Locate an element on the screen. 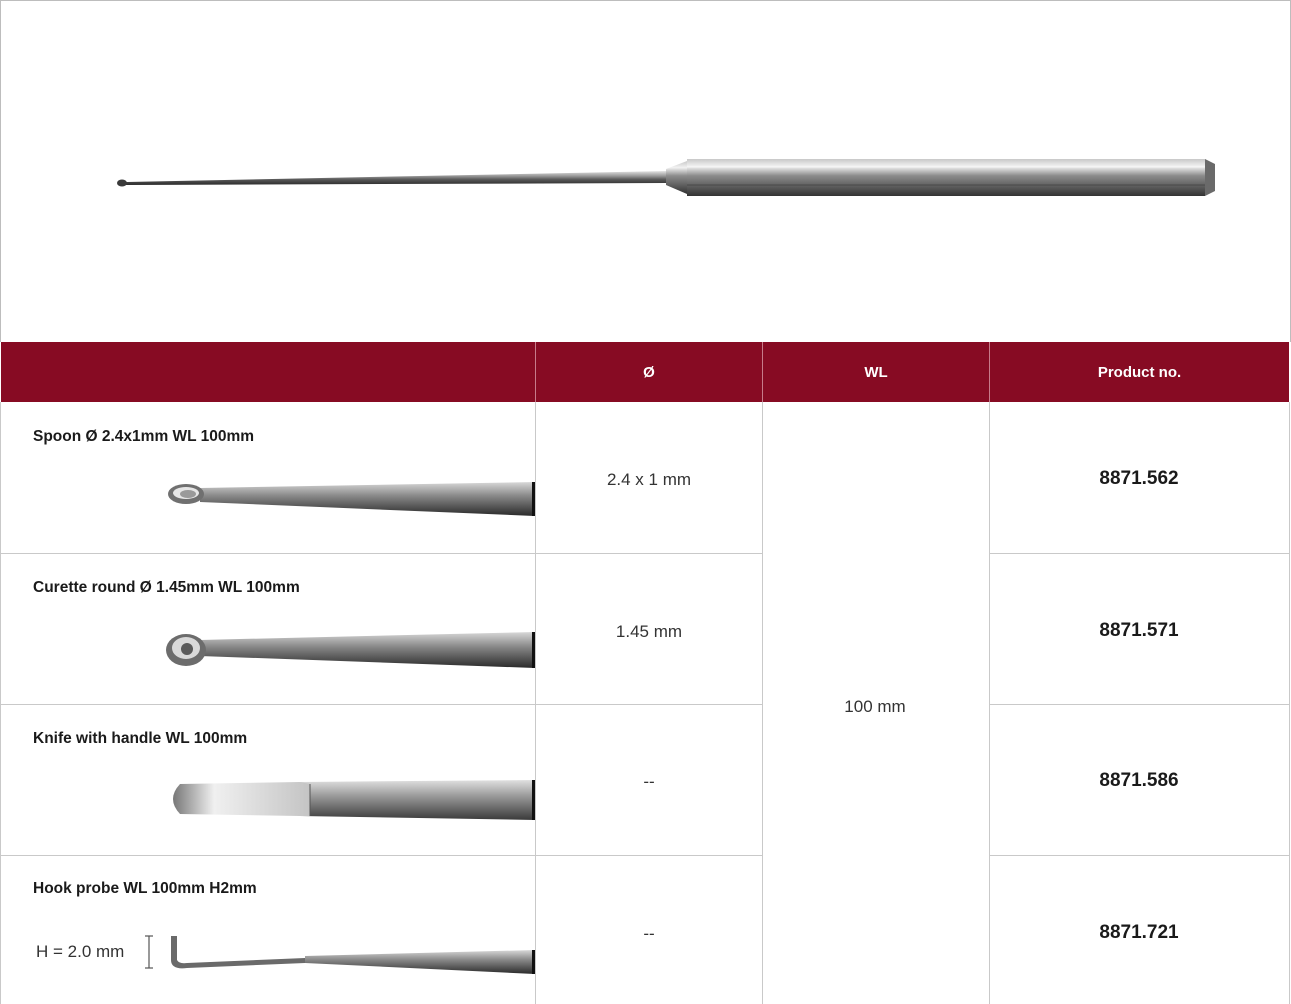 The width and height of the screenshot is (1291, 1004). row-title: Hook probe WL 100mm H2mm is located at coordinates (145, 888).